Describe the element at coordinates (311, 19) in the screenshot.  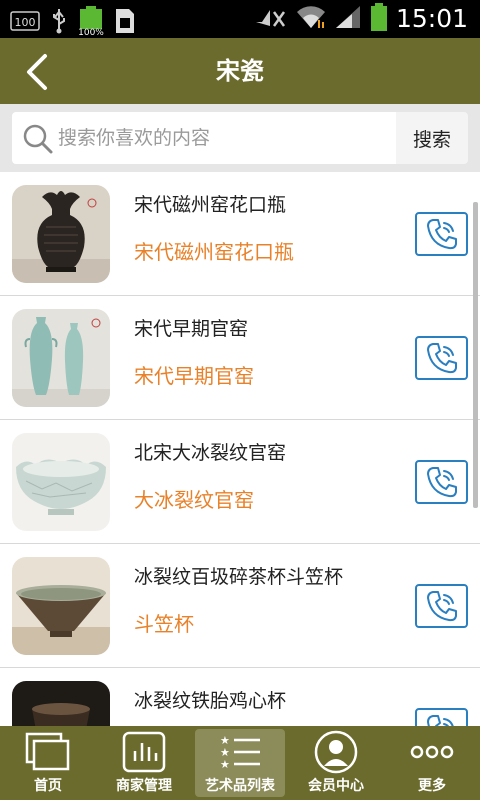
I see `wifi-icon` at that location.